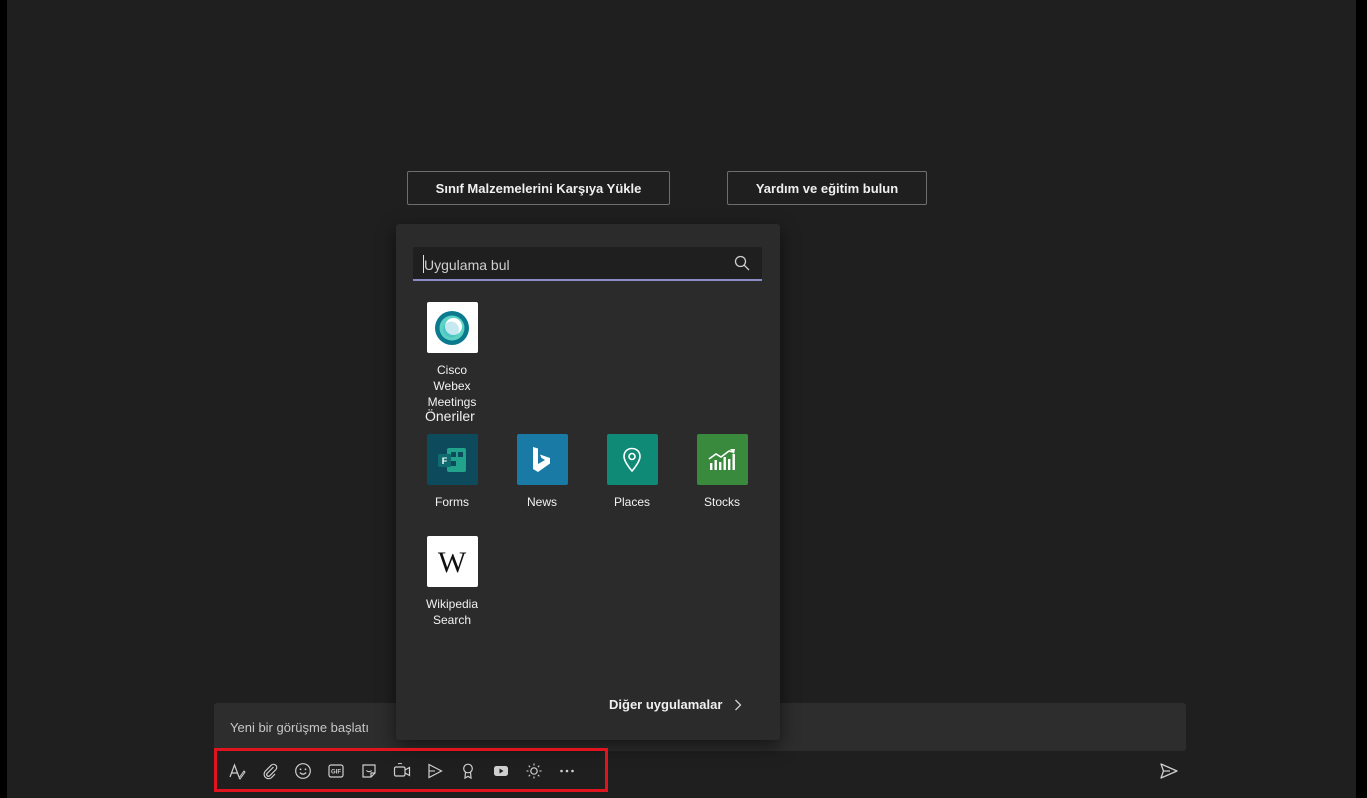  I want to click on app-wikipedia-search: W Wikipedia Search, so click(452, 582).